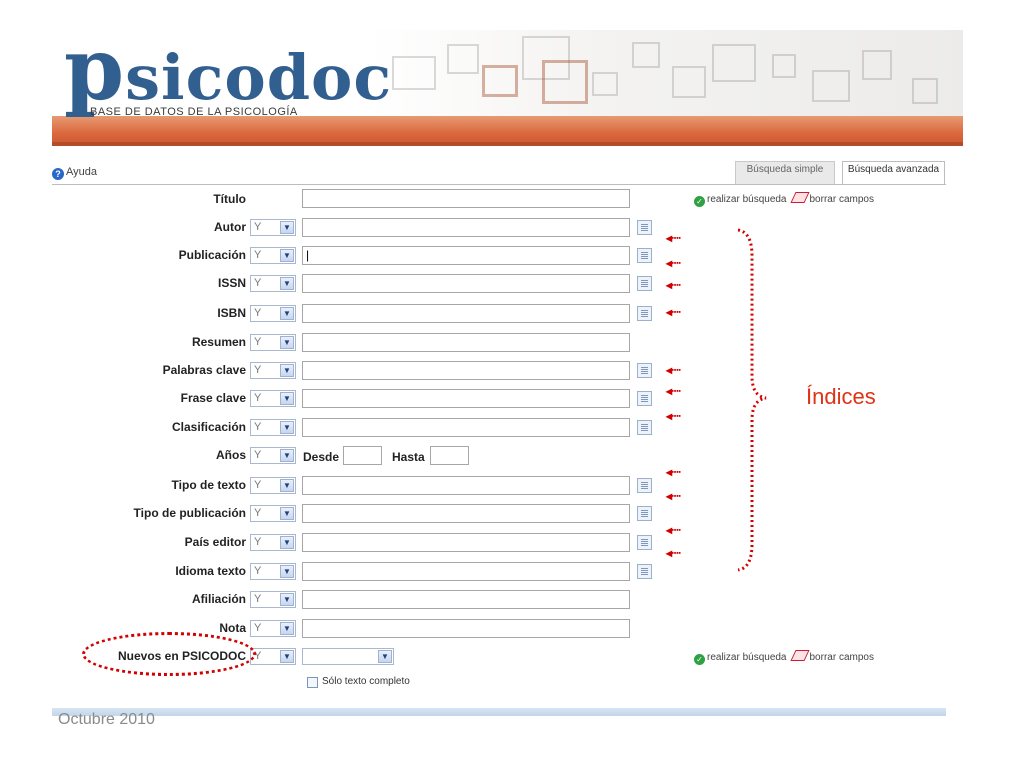  Describe the element at coordinates (212, 255) in the screenshot. I see `label-publicacion: Publicación` at that location.